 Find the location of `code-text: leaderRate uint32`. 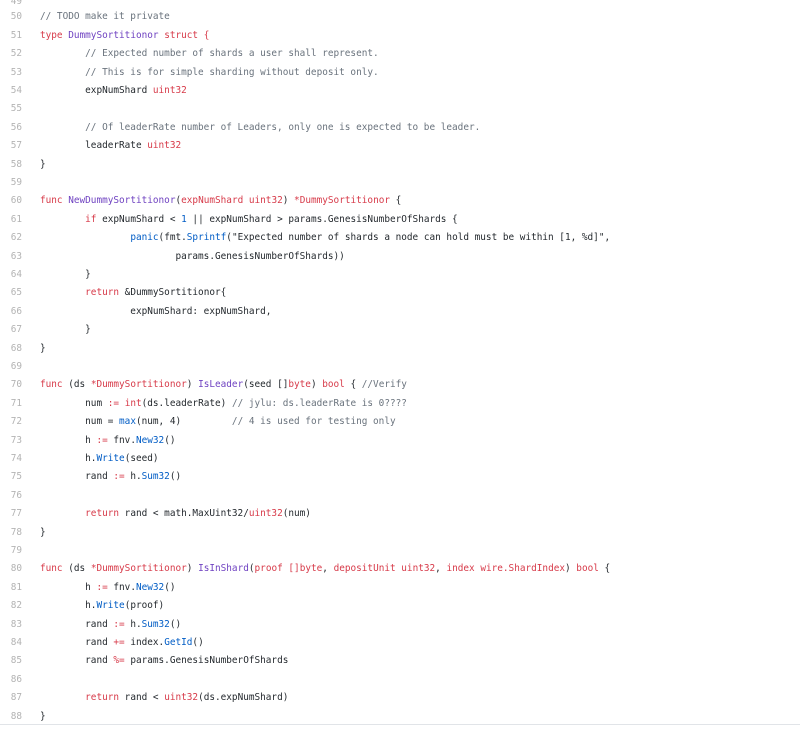

code-text: leaderRate uint32 is located at coordinates (110, 146).